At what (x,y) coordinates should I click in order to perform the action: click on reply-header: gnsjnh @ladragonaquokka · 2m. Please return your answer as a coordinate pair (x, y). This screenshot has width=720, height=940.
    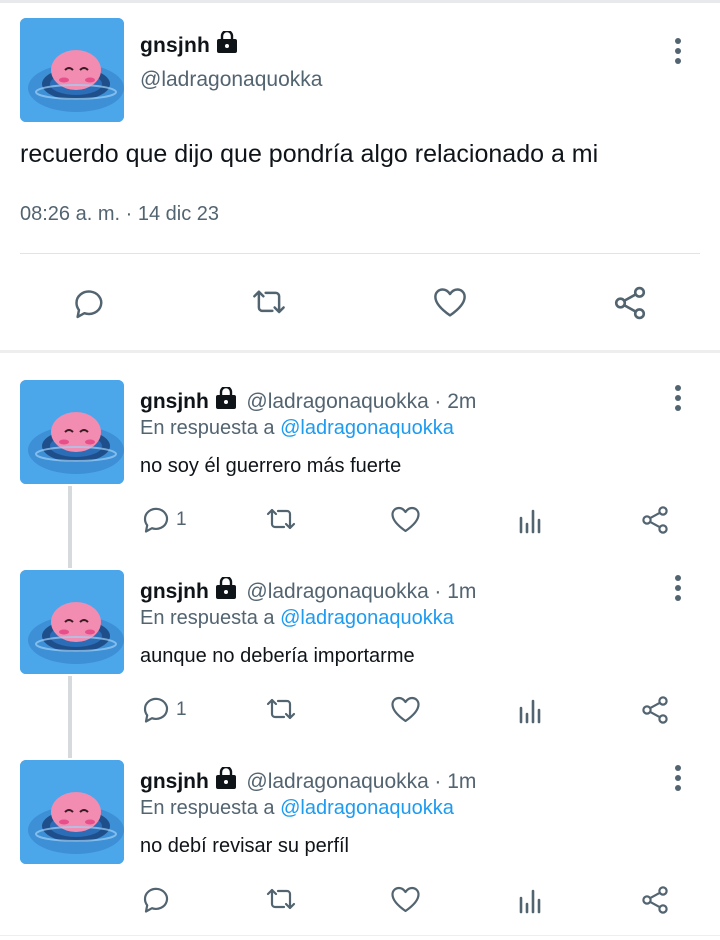
    Looking at the image, I should click on (308, 400).